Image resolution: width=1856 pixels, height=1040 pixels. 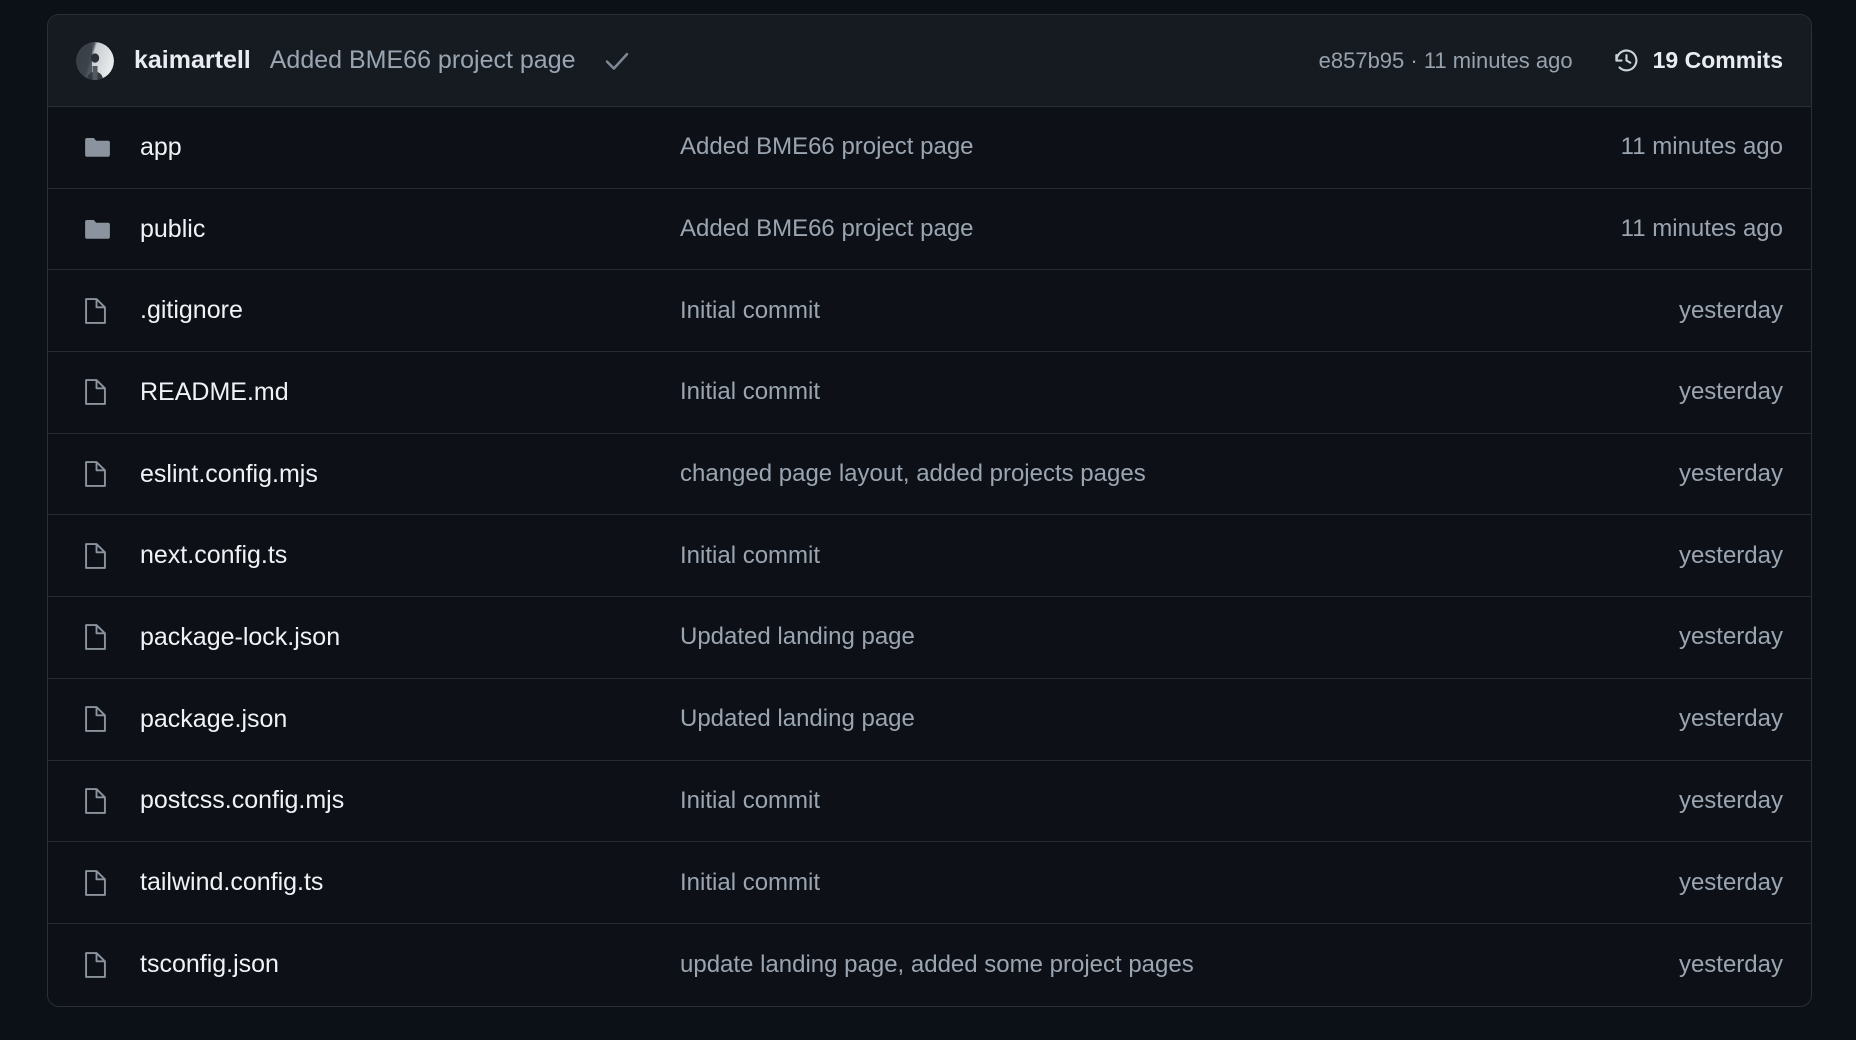 I want to click on file-name: postcss.config.mjs, so click(x=410, y=800).